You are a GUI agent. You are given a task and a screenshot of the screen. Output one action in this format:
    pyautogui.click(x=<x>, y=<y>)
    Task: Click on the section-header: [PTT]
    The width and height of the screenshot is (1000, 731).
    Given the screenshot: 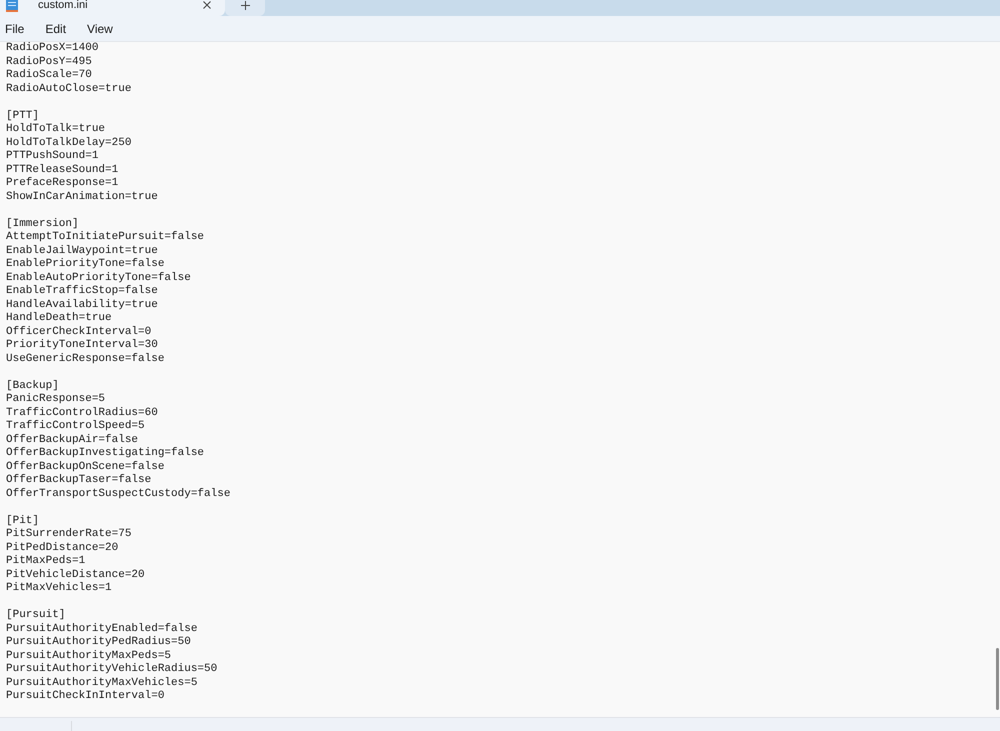 What is the action you would take?
    pyautogui.click(x=23, y=116)
    